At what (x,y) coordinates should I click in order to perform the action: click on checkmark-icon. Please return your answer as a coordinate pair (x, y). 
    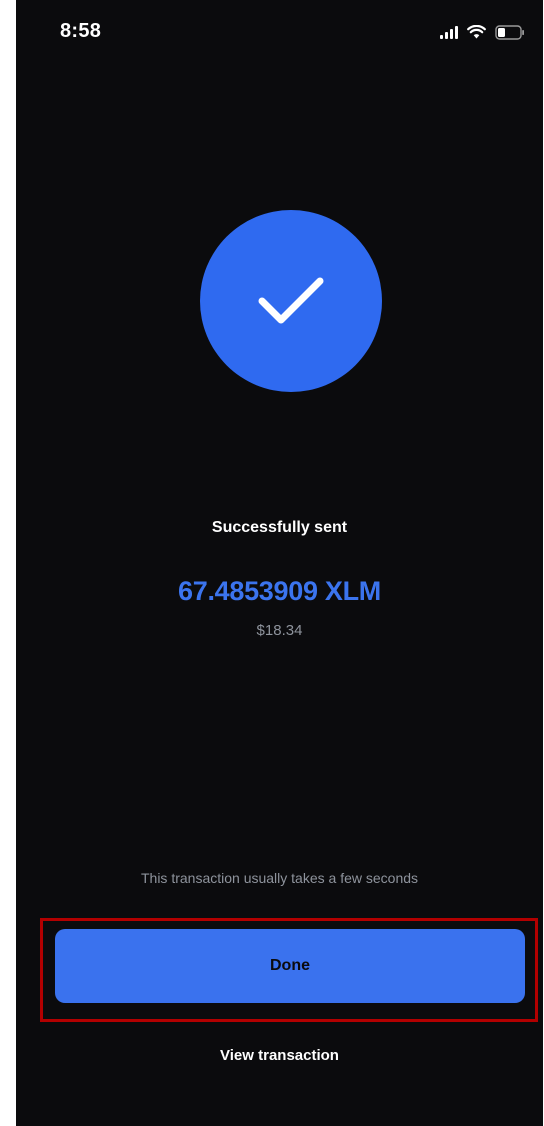
    Looking at the image, I should click on (291, 300).